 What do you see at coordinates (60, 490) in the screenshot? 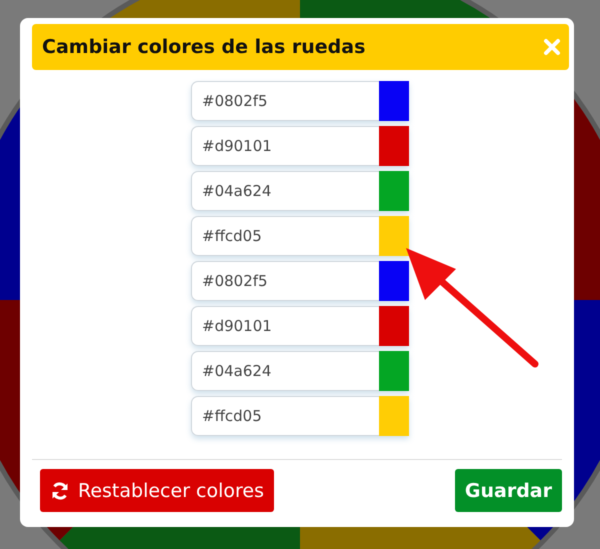
I see `refresh-icon` at bounding box center [60, 490].